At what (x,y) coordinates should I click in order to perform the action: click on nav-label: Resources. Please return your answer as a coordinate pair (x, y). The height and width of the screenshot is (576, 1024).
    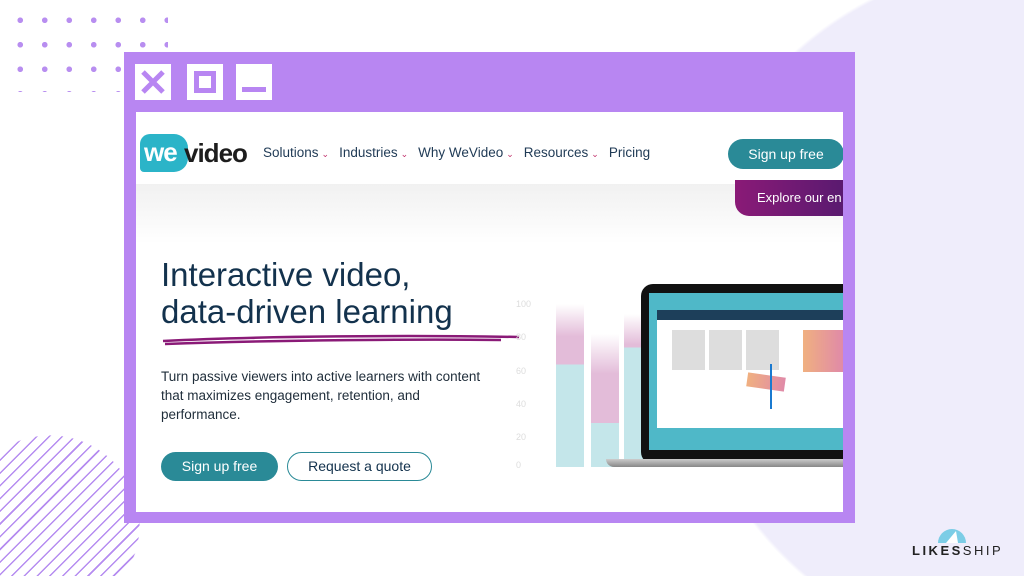
    Looking at the image, I should click on (556, 152).